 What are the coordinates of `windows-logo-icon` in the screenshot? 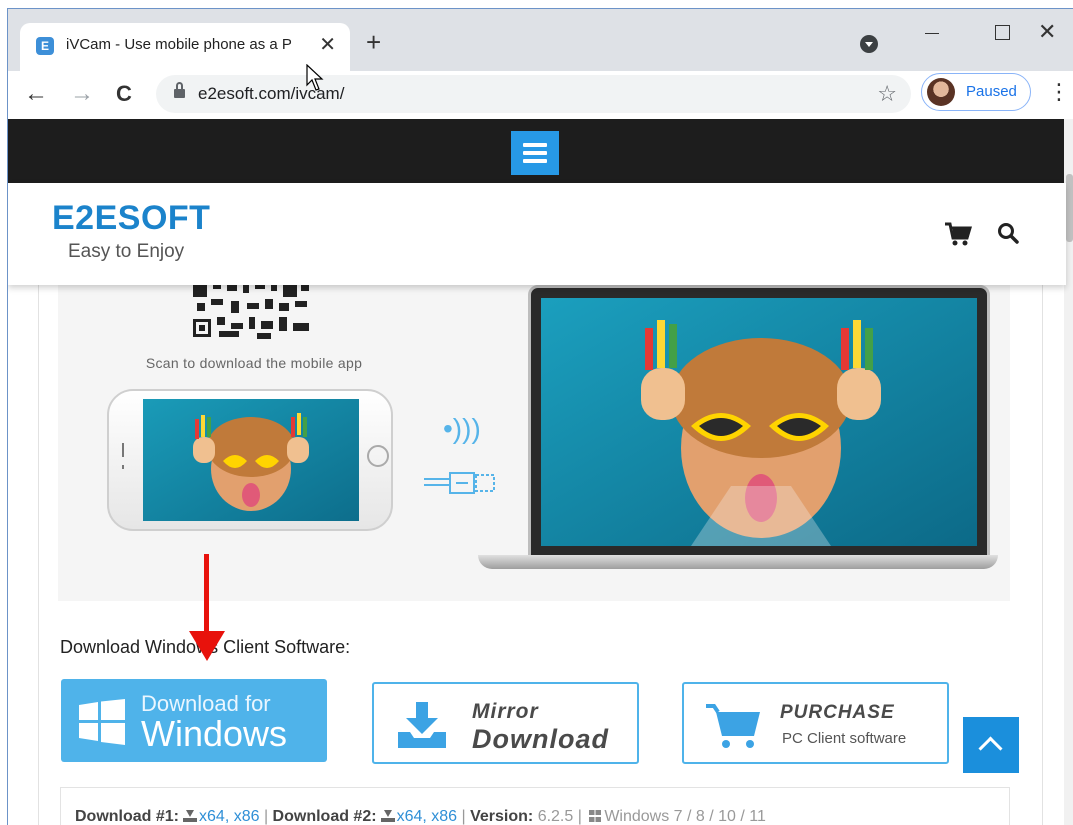 It's located at (102, 722).